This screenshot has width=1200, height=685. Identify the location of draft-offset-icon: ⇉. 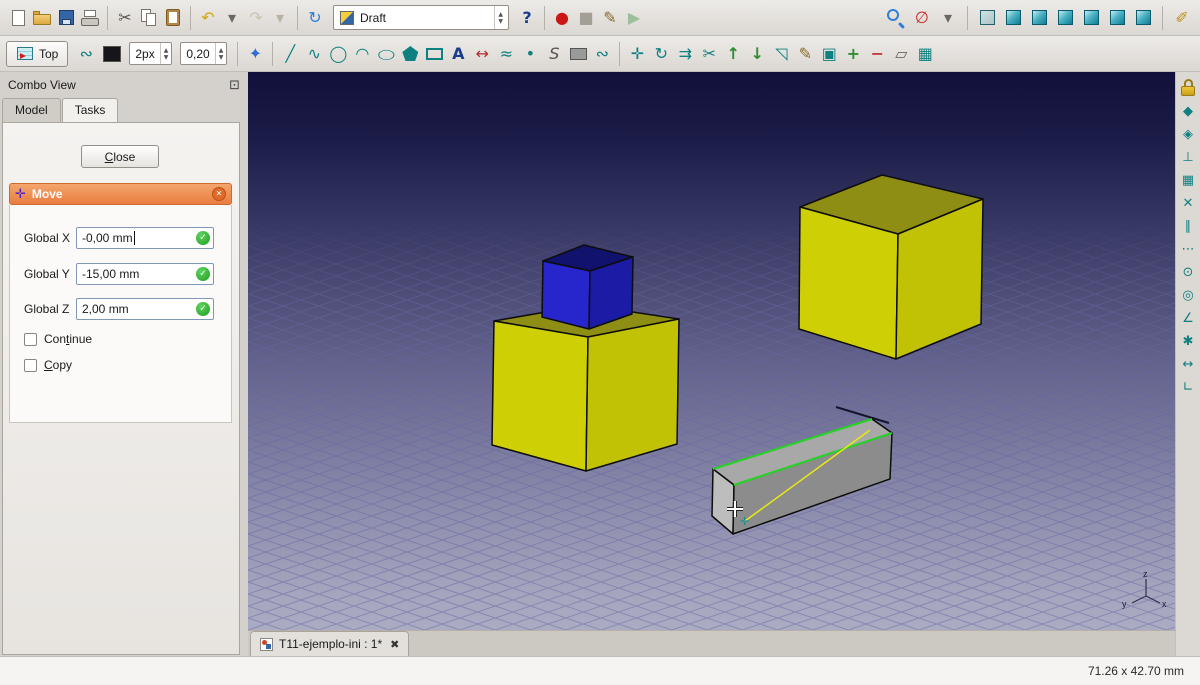
(685, 54).